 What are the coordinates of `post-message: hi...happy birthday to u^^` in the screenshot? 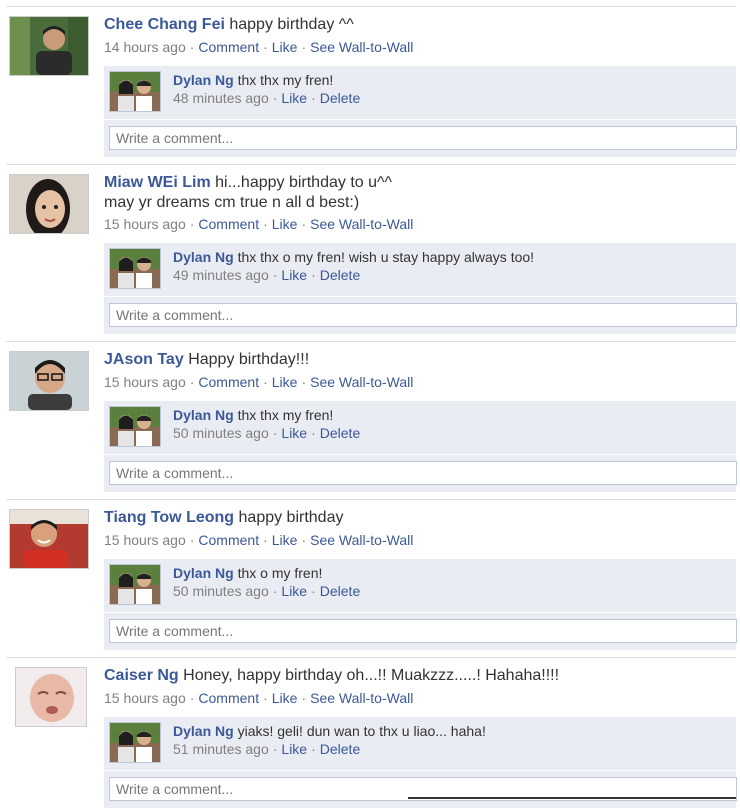 It's located at (304, 182).